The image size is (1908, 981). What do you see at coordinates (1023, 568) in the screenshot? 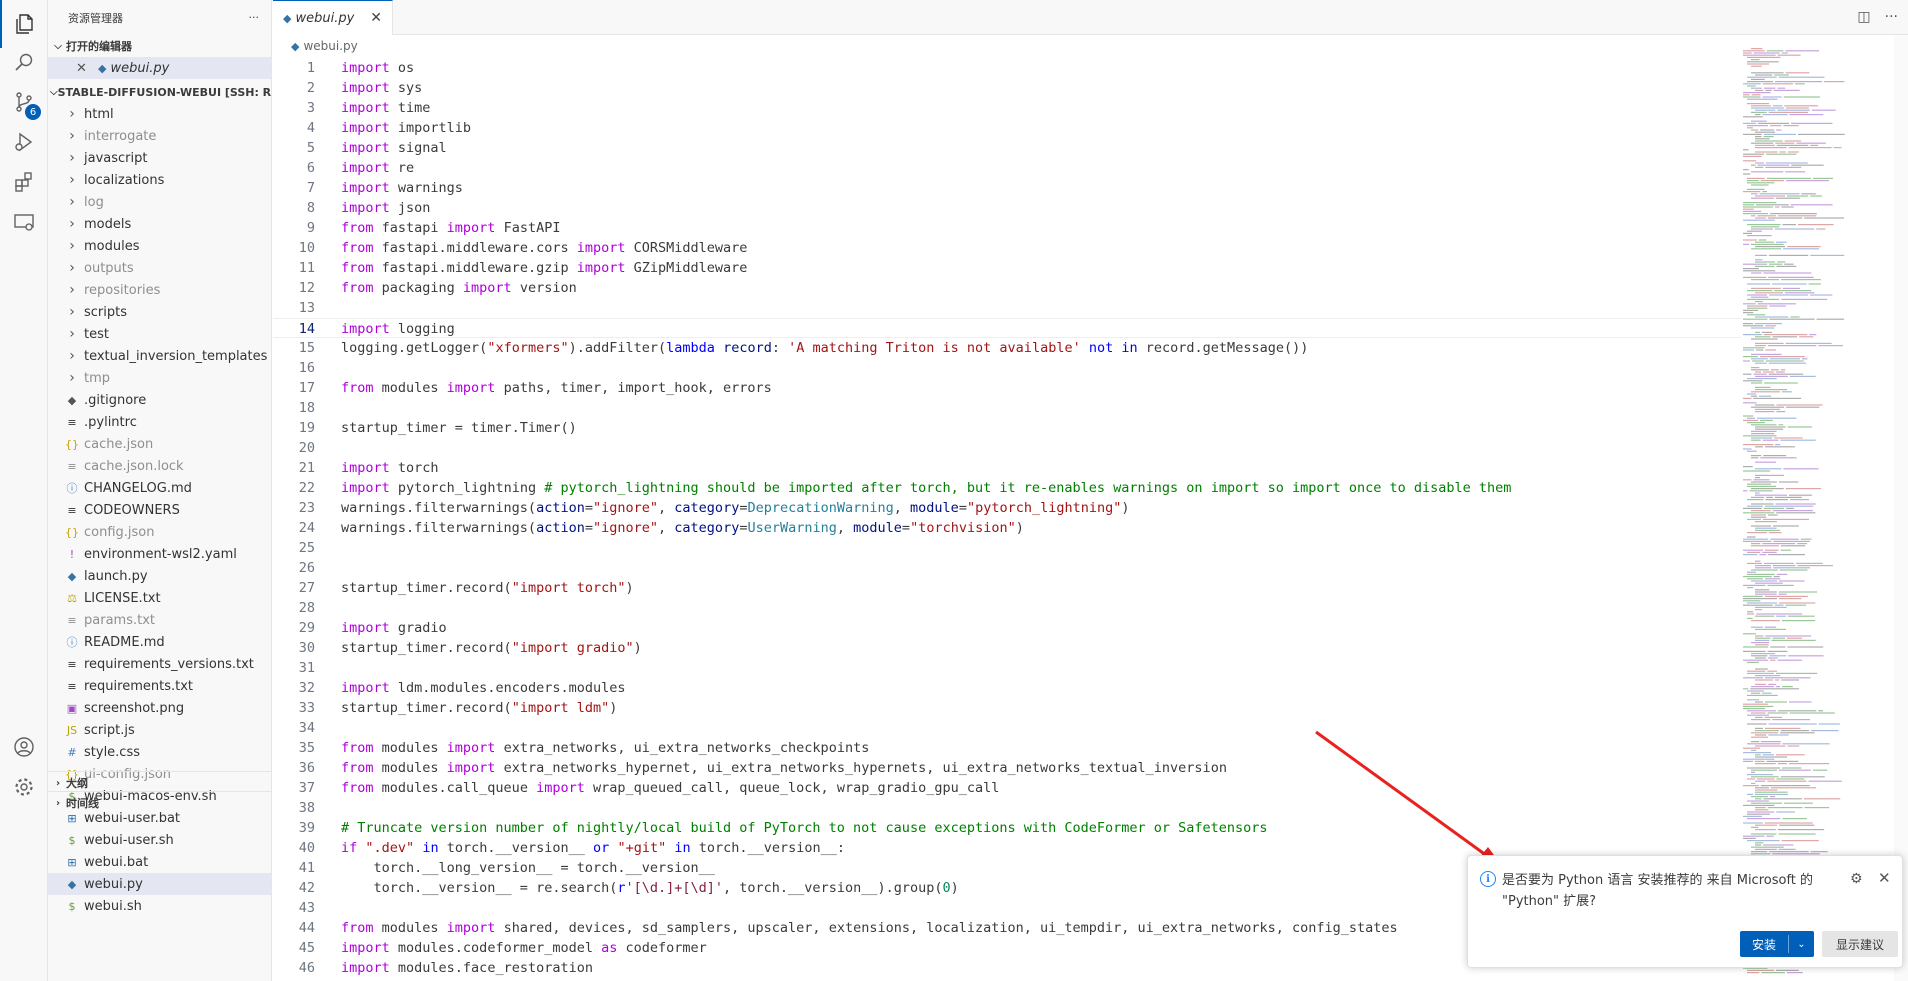
I see `code-line: 26` at bounding box center [1023, 568].